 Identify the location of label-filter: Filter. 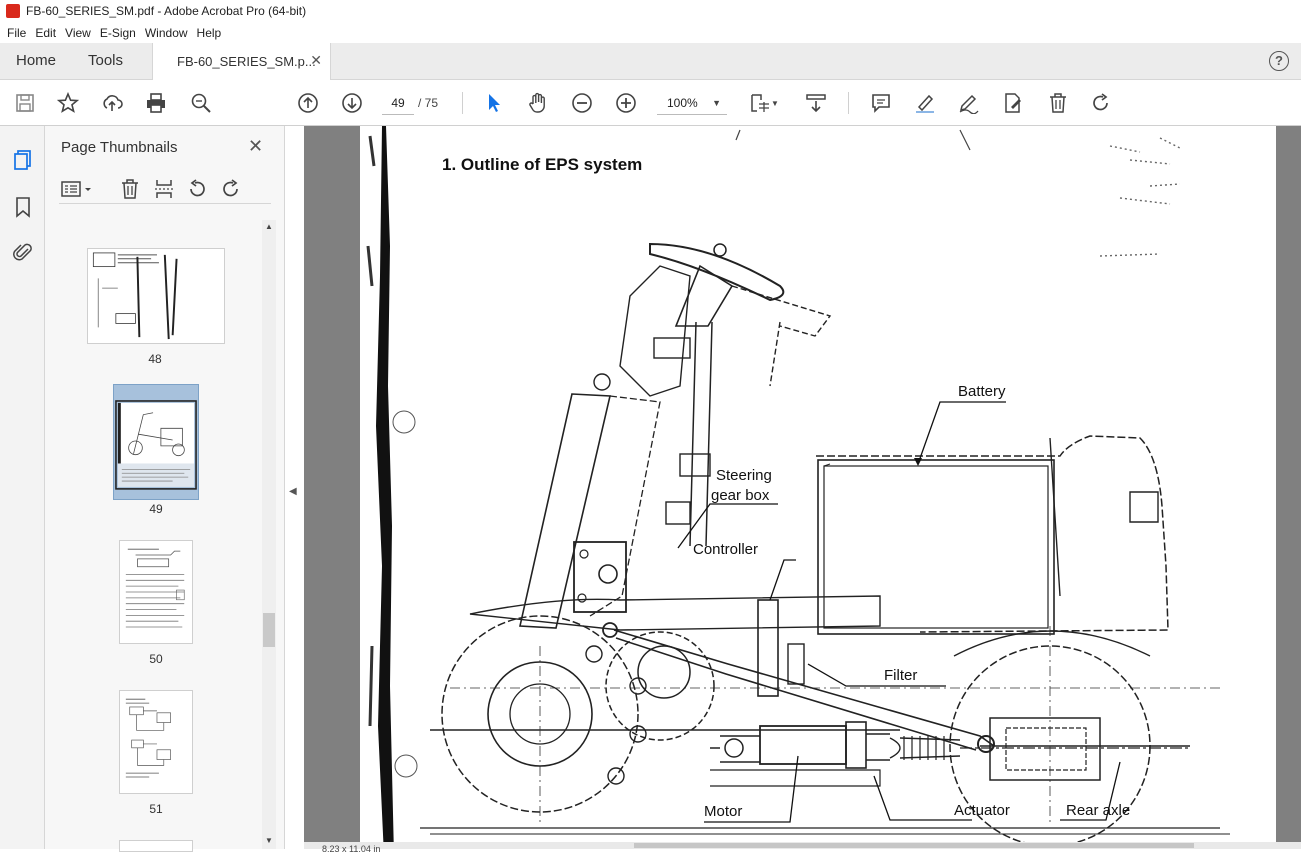
(900, 675).